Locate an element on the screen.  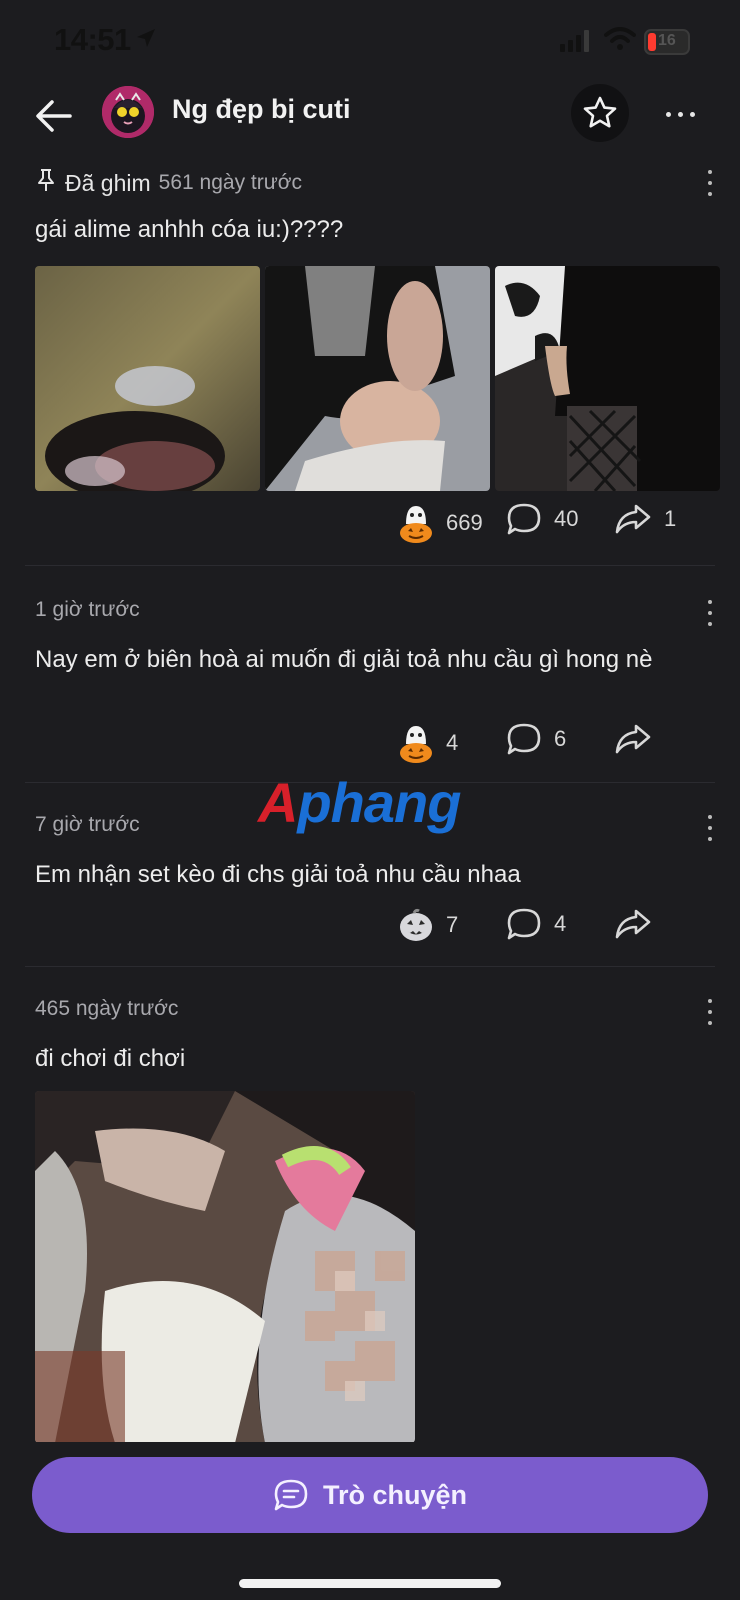
bottom-bar: Trò chuyện is located at coordinates (370, 1521).